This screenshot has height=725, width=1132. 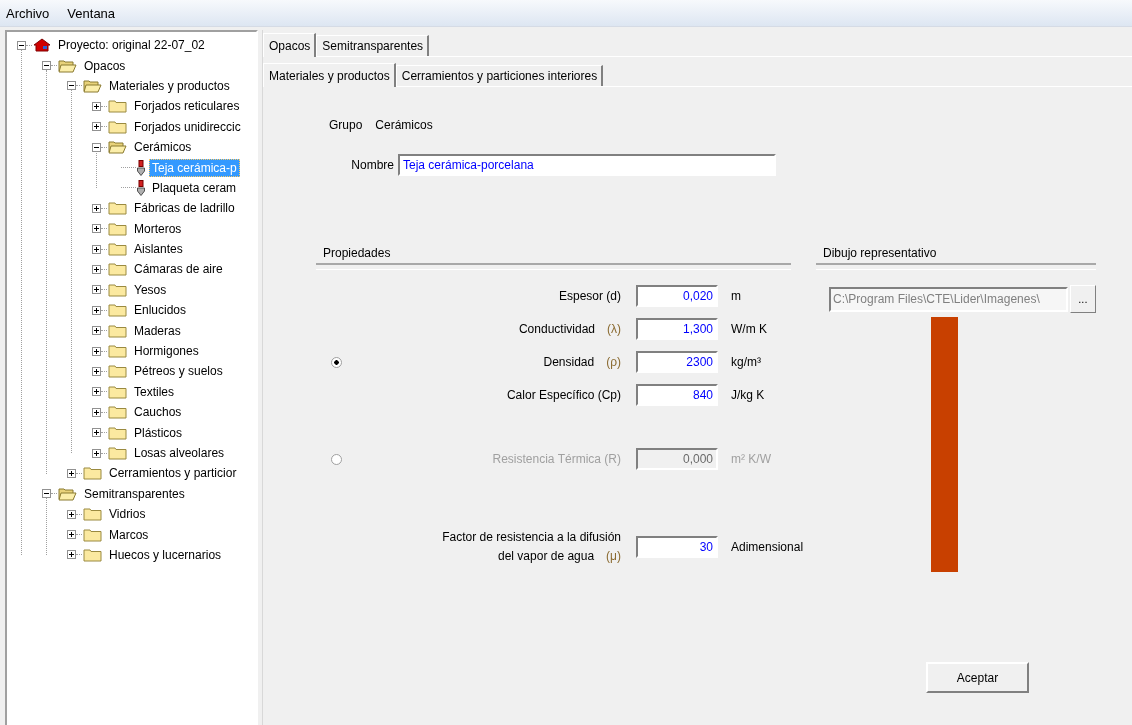 What do you see at coordinates (556, 459) in the screenshot?
I see `property-label: Resistencia Térmica (R)` at bounding box center [556, 459].